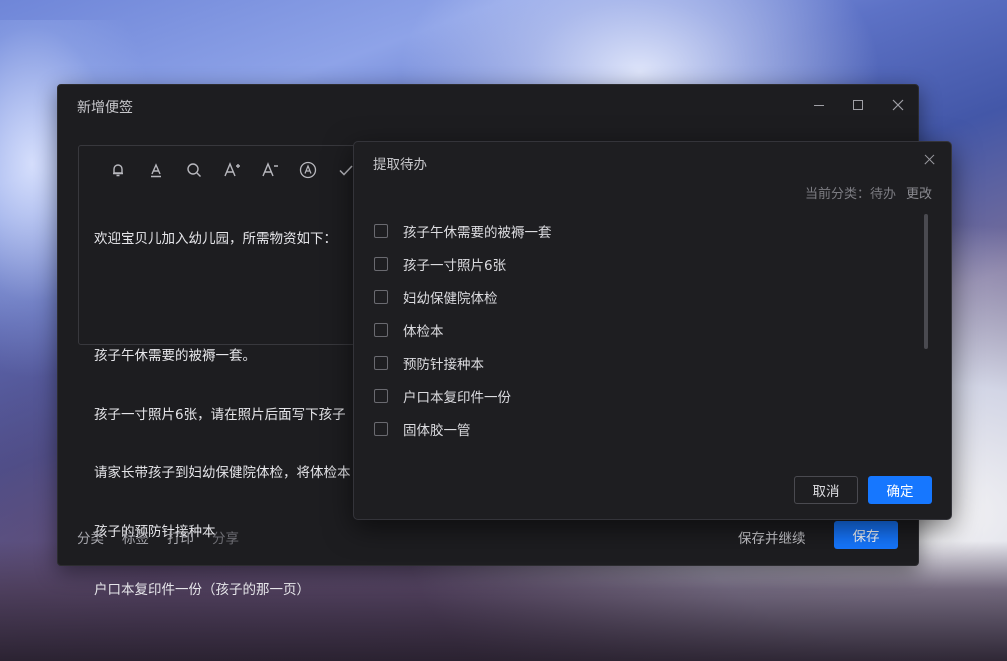 The image size is (1007, 661). I want to click on item-label: 固体胶一管, so click(437, 430).